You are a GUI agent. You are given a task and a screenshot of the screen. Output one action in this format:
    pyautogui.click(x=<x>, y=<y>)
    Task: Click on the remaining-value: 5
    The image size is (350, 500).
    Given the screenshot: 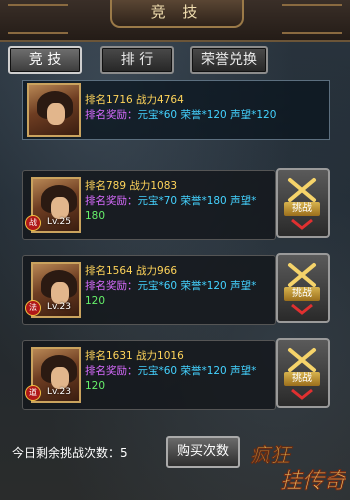 What is the action you would take?
    pyautogui.click(x=124, y=453)
    